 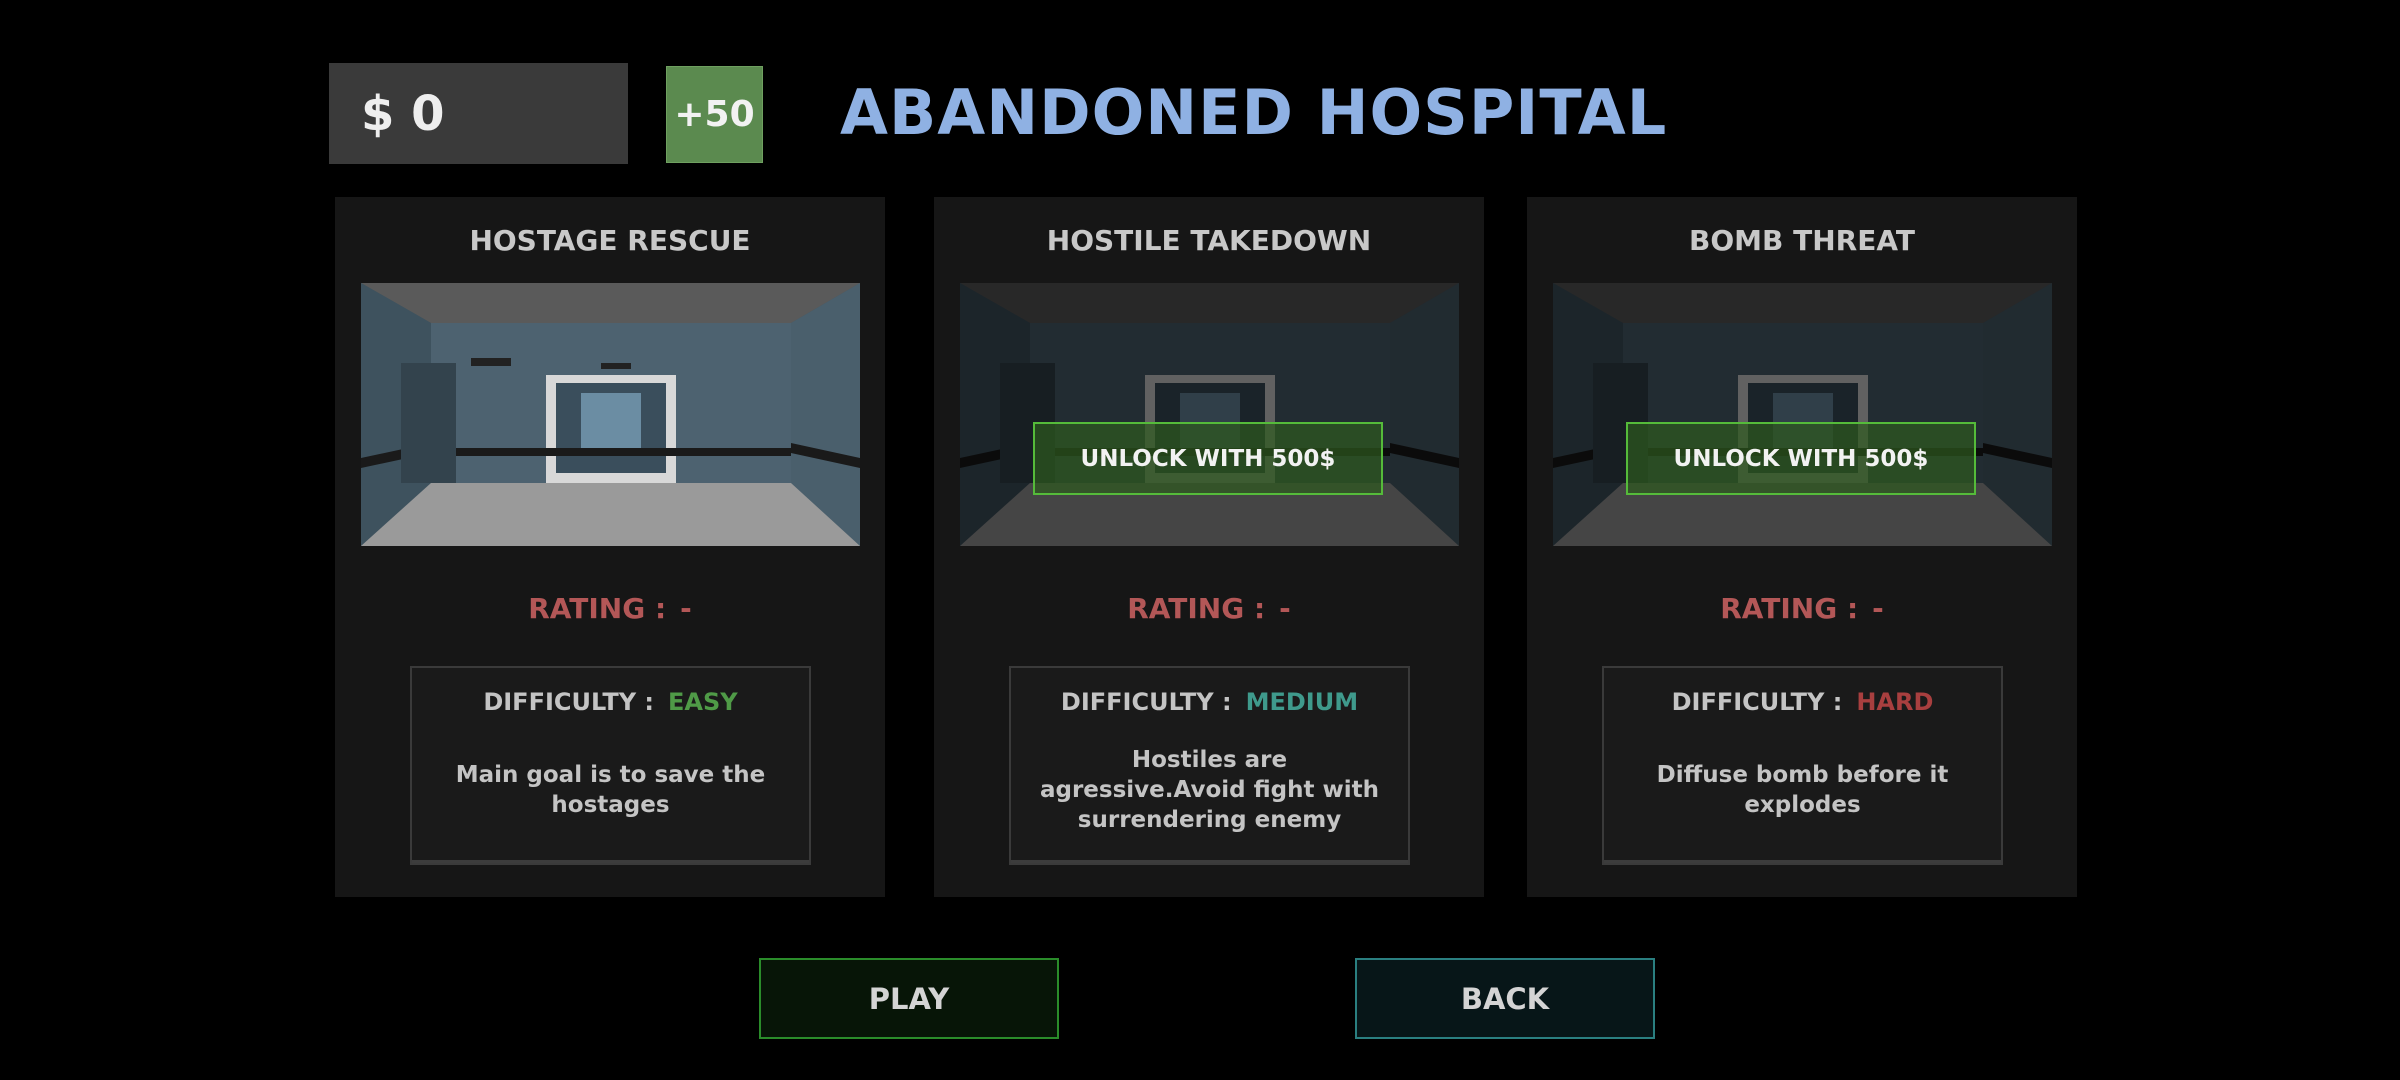 What do you see at coordinates (610, 240) in the screenshot?
I see `mission-title: HOSTAGE RESCUE` at bounding box center [610, 240].